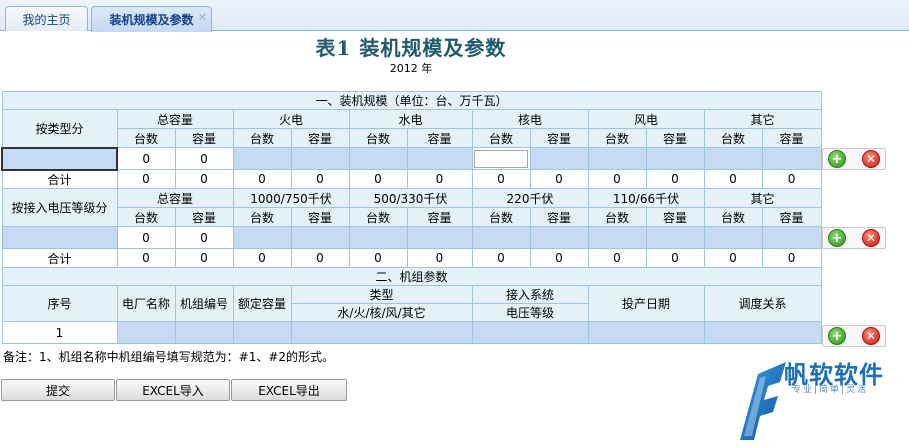 The height and width of the screenshot is (447, 909). What do you see at coordinates (291, 198) in the screenshot?
I see `voltage-group-1000kv: 1000/750千伏` at bounding box center [291, 198].